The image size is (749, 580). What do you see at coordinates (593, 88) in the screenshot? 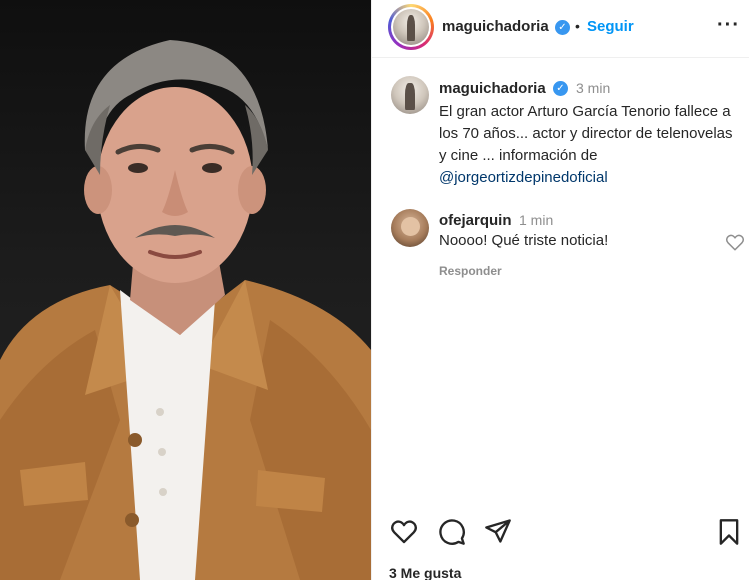
I see `caption-time: 3 min` at bounding box center [593, 88].